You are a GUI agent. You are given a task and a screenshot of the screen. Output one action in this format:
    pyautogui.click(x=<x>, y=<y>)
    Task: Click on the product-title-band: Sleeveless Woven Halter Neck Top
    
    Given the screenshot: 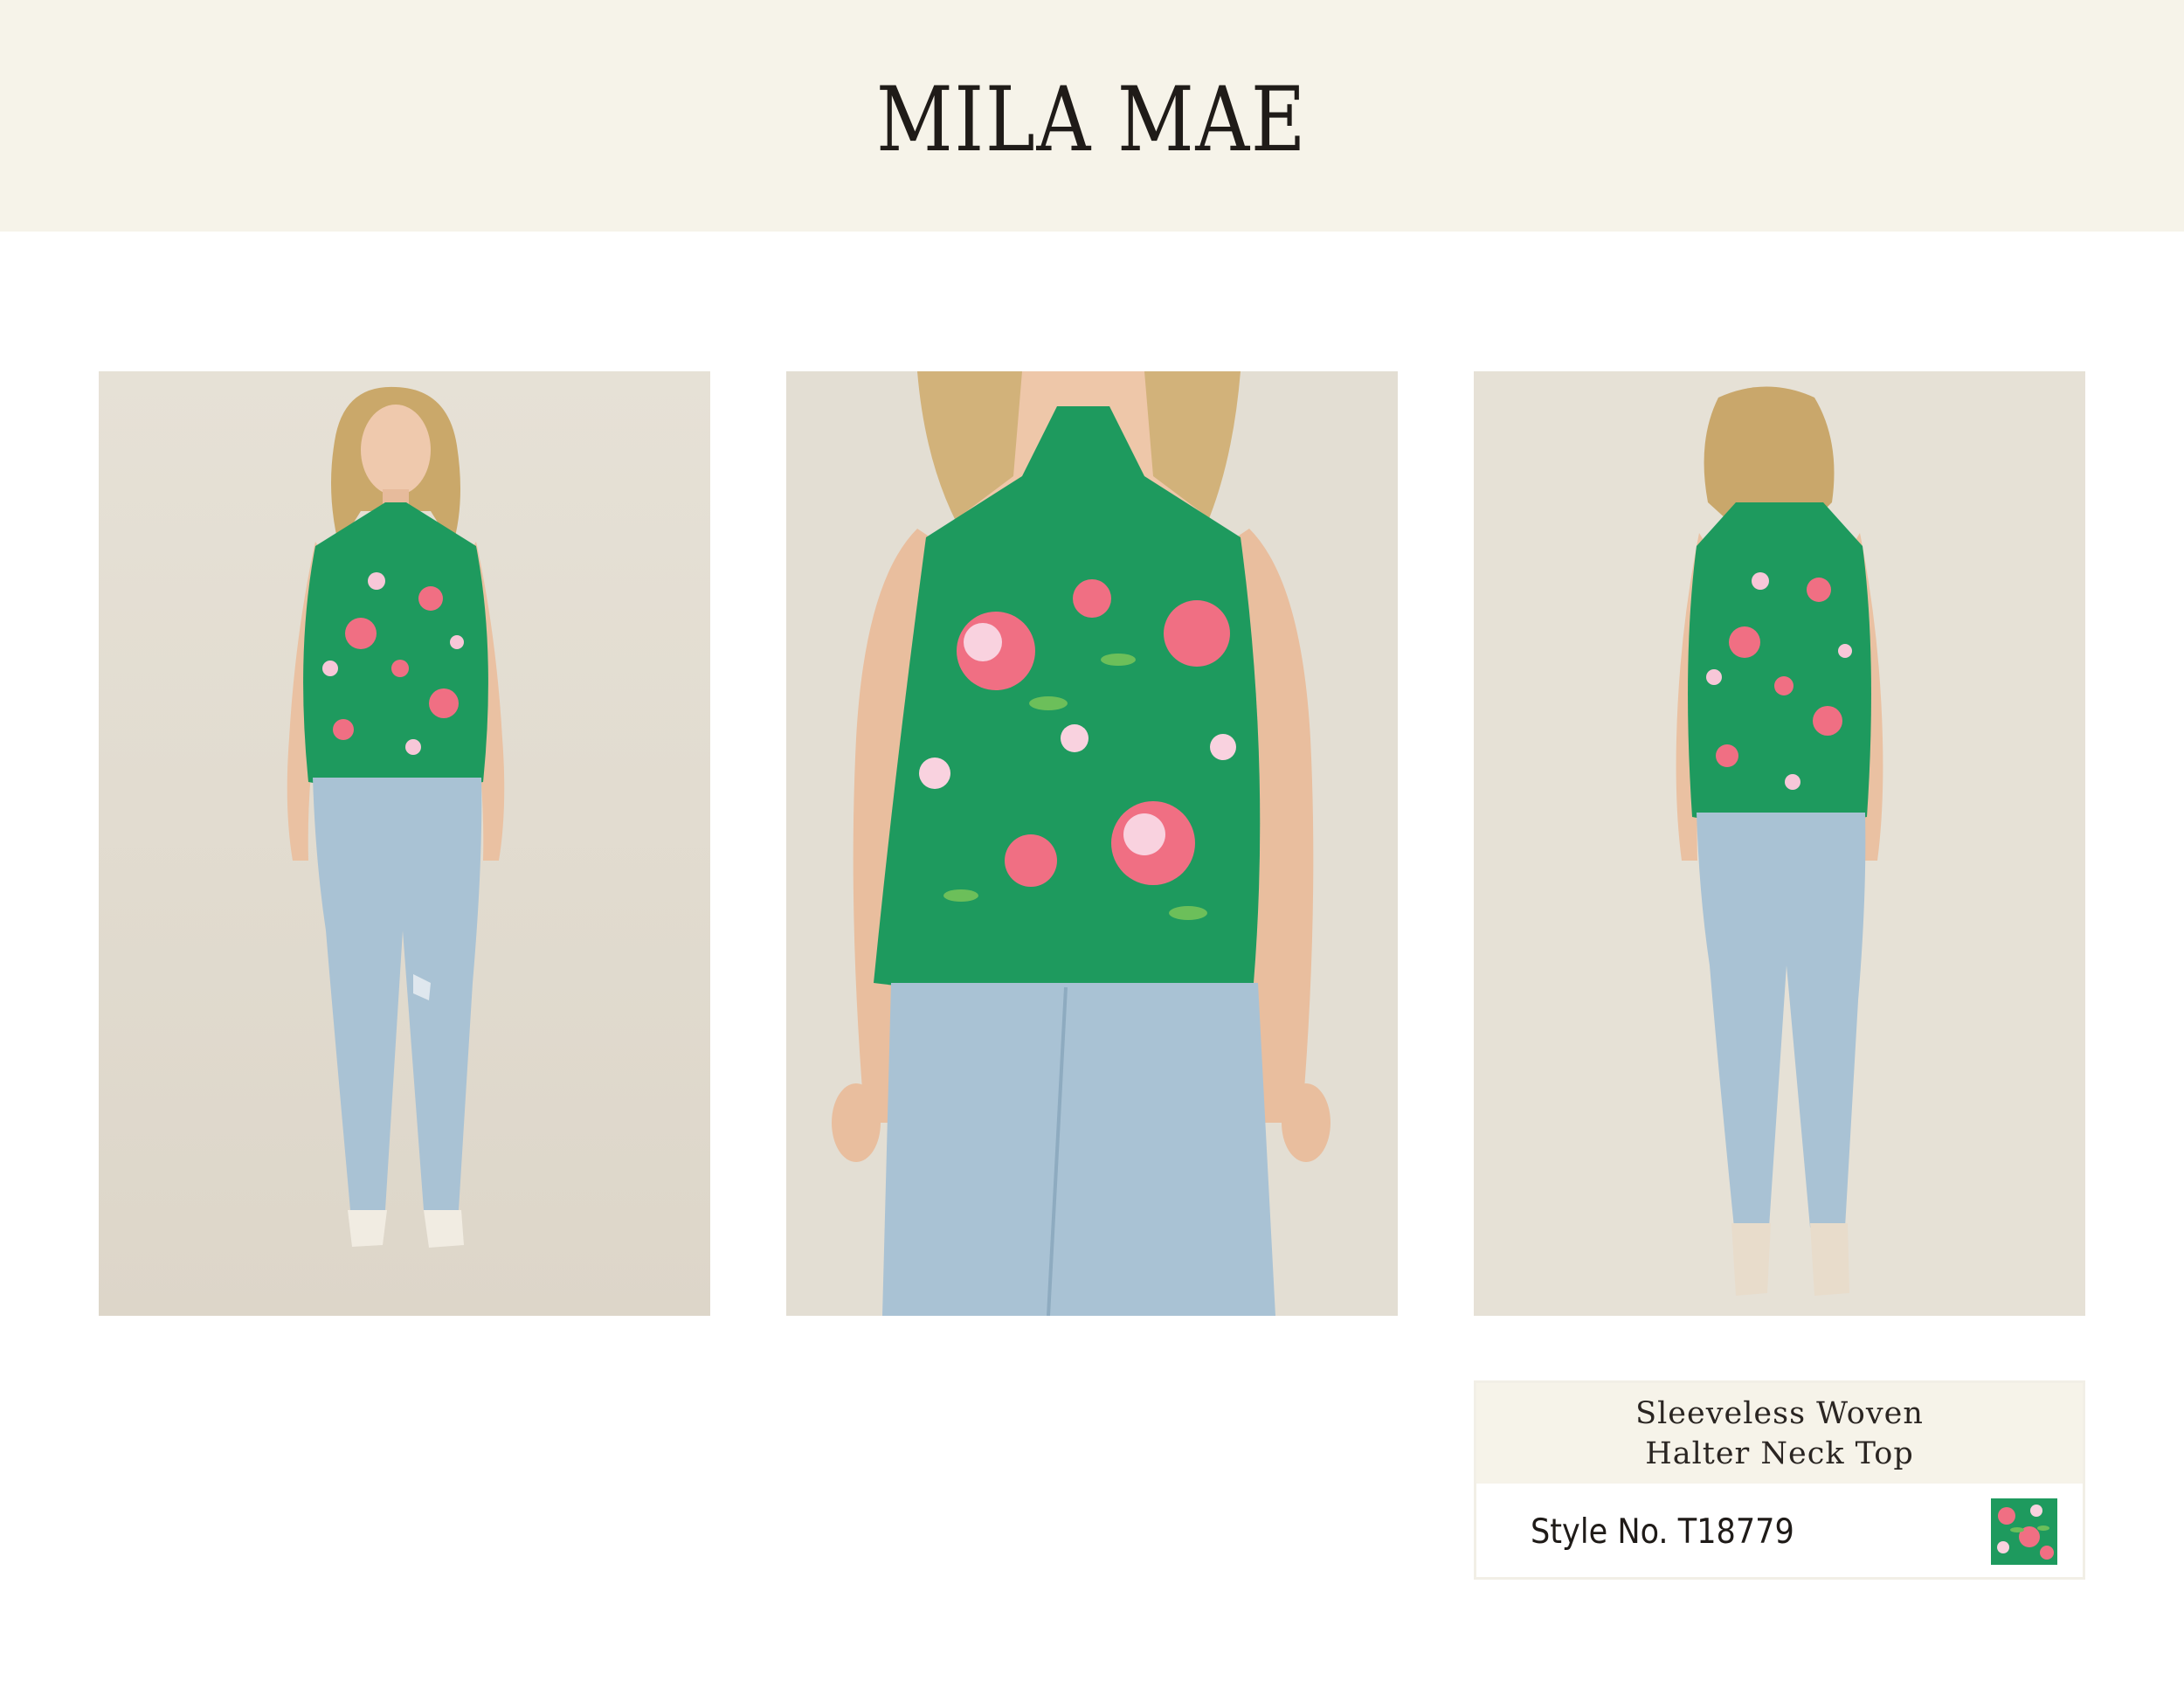 What is the action you would take?
    pyautogui.click(x=1779, y=1433)
    